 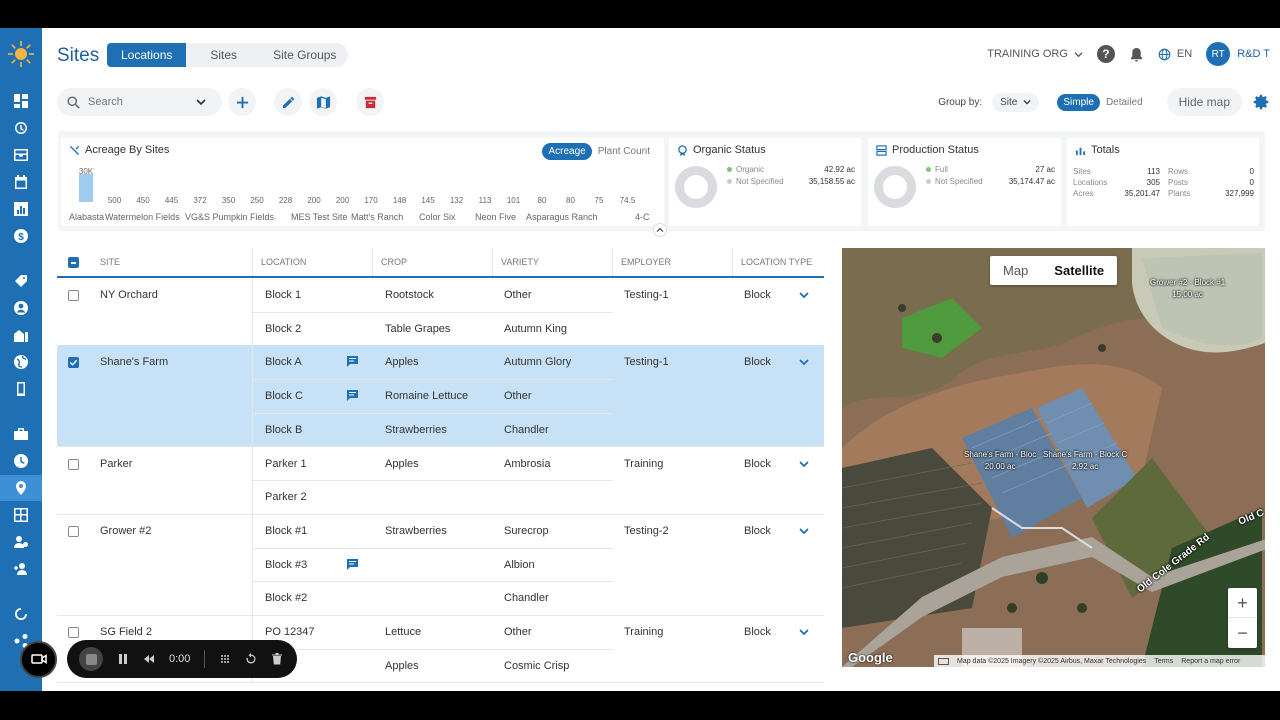 I want to click on sidebar-dollar-icon: $, so click(x=21, y=236).